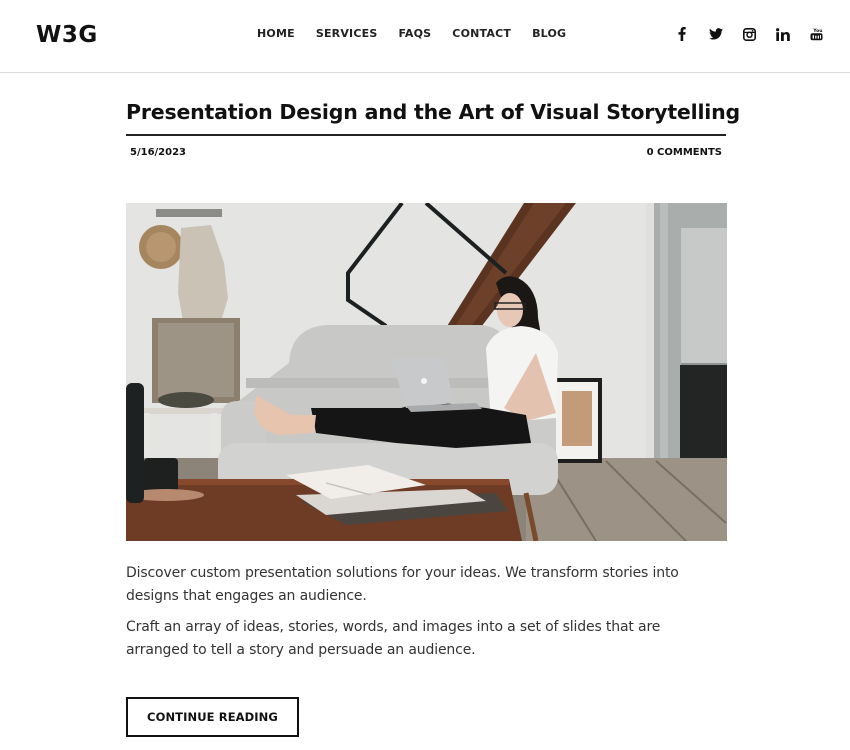  Describe the element at coordinates (817, 31) in the screenshot. I see `svg-text: You` at that location.